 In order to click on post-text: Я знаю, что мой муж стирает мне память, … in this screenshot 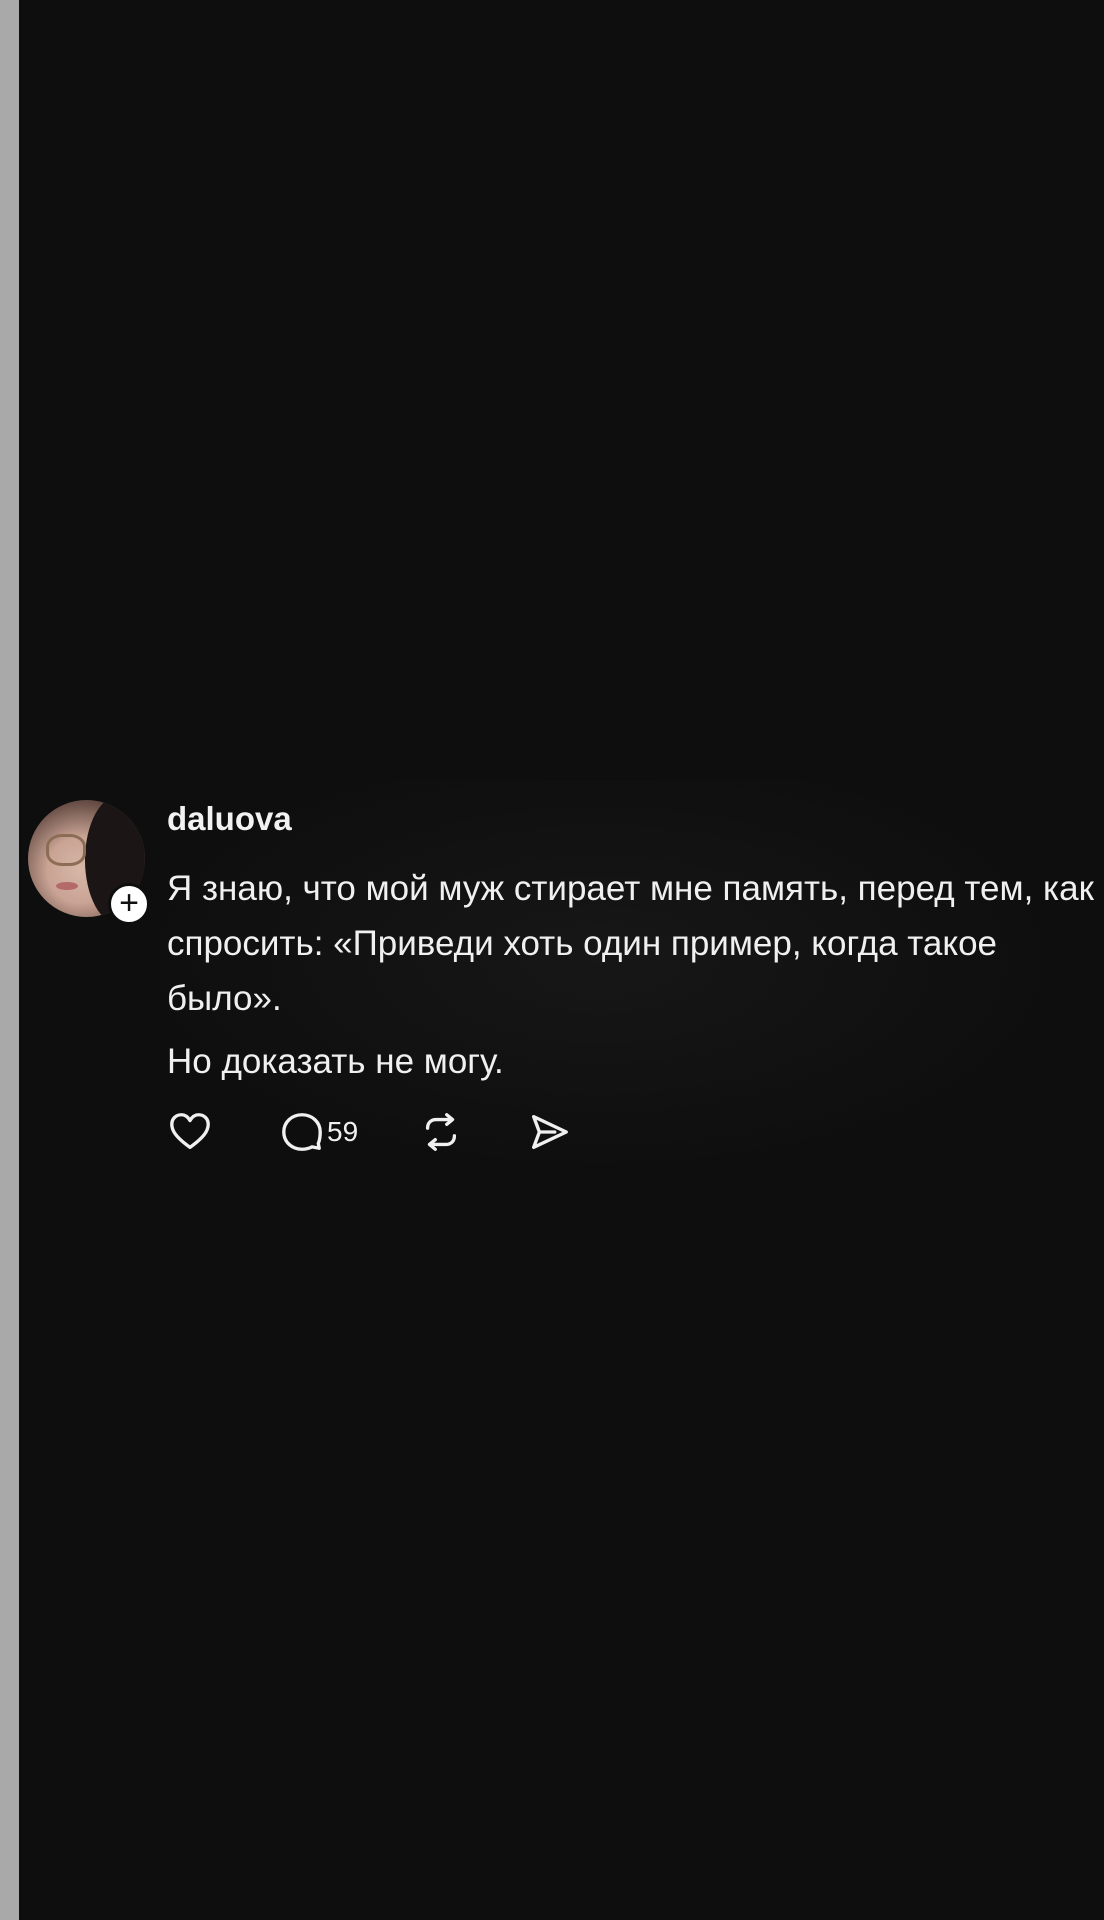, I will do `click(632, 979)`.